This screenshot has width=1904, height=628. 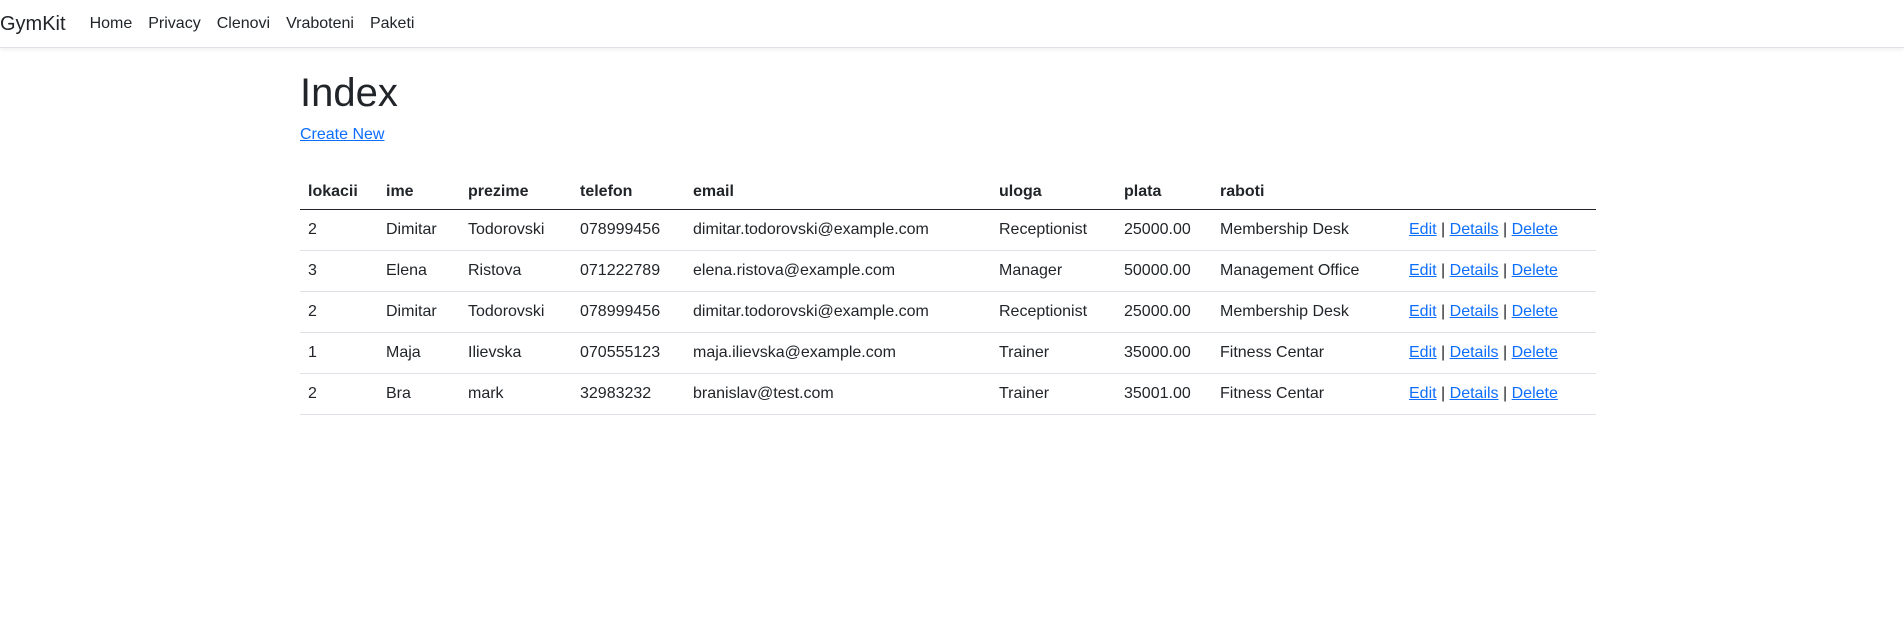 What do you see at coordinates (243, 23) in the screenshot?
I see `nav-clenovi: Clenovi` at bounding box center [243, 23].